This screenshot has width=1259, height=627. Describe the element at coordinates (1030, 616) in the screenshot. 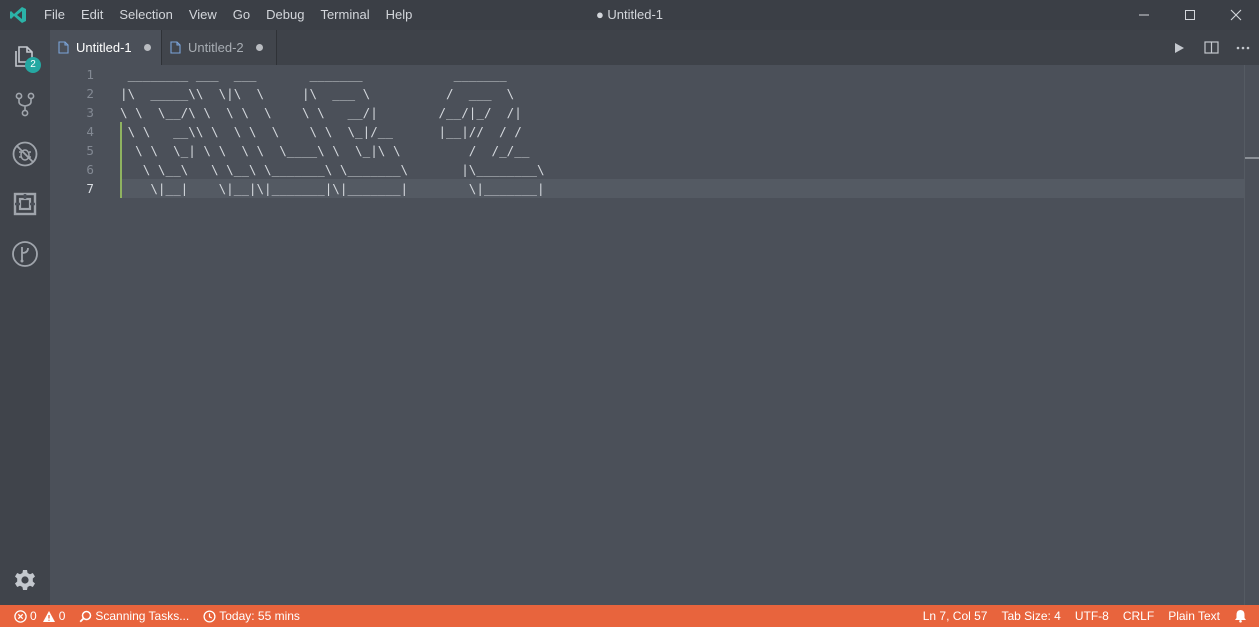

I see `tab-size: Tab Size: 4` at that location.